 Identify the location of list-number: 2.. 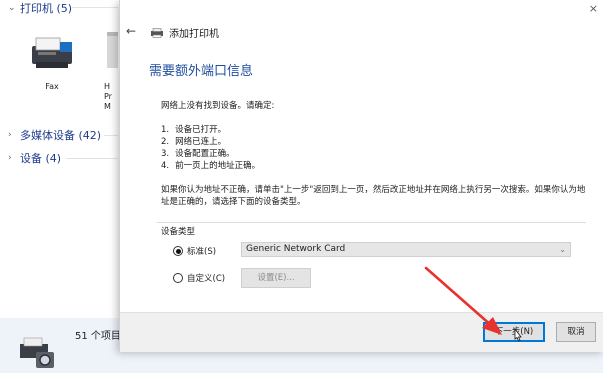
(165, 142).